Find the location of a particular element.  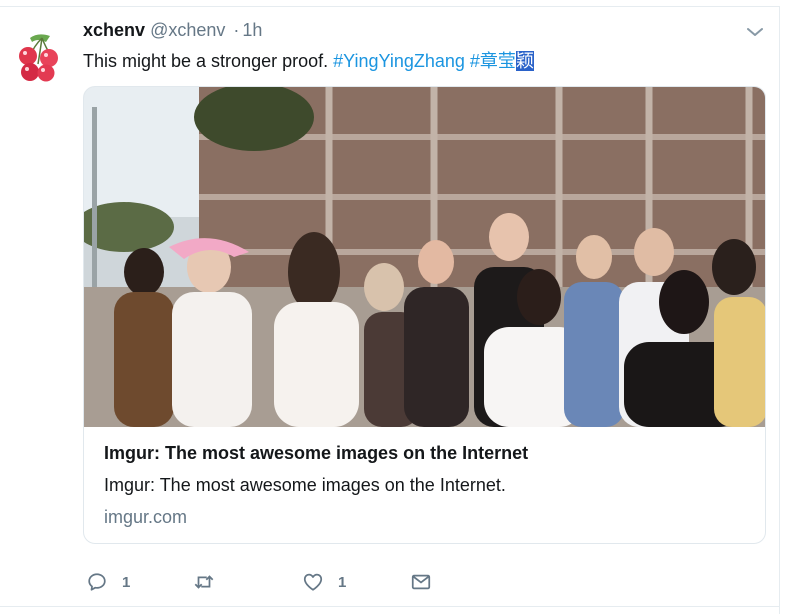

reply-count: 1 is located at coordinates (126, 582).